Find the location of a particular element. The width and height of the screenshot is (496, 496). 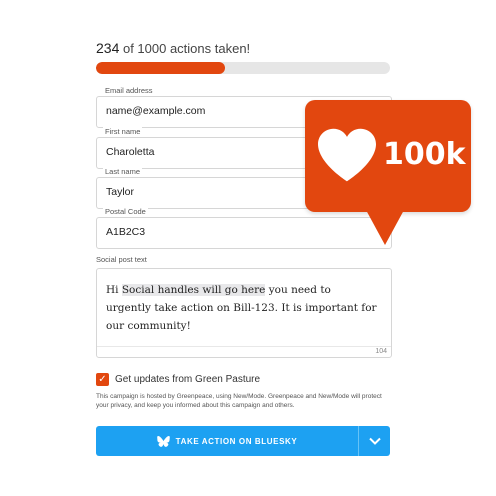

last-name-label: Last name is located at coordinates (123, 171).